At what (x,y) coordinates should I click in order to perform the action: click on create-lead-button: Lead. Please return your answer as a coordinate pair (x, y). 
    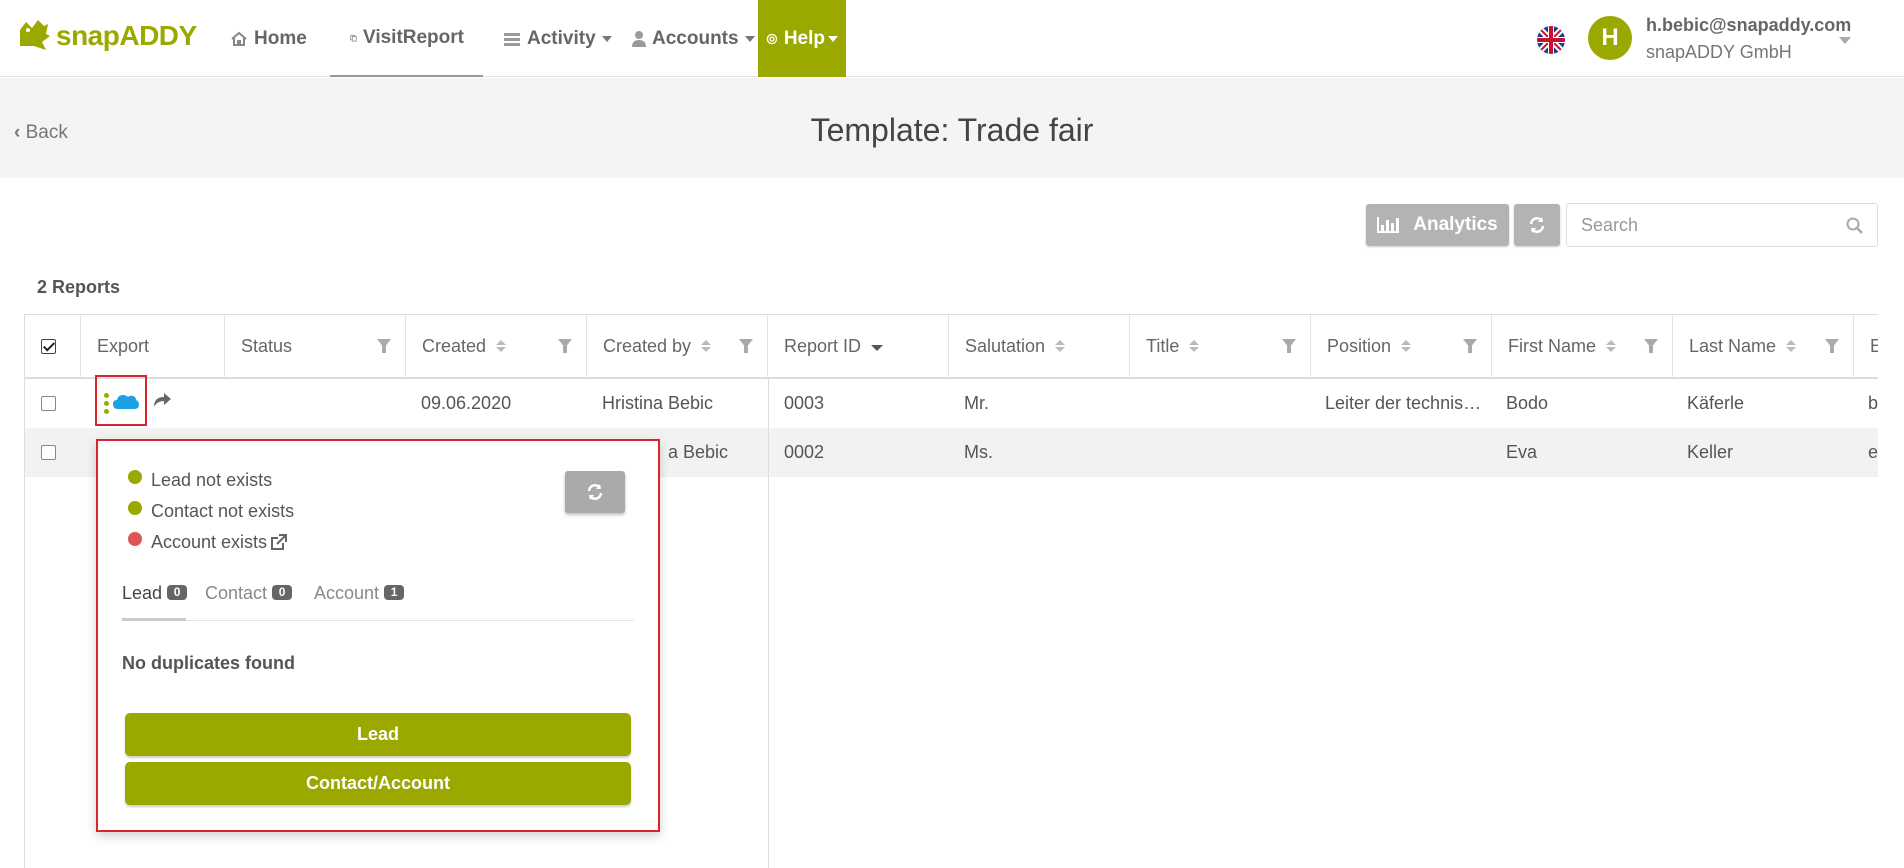
    Looking at the image, I should click on (378, 734).